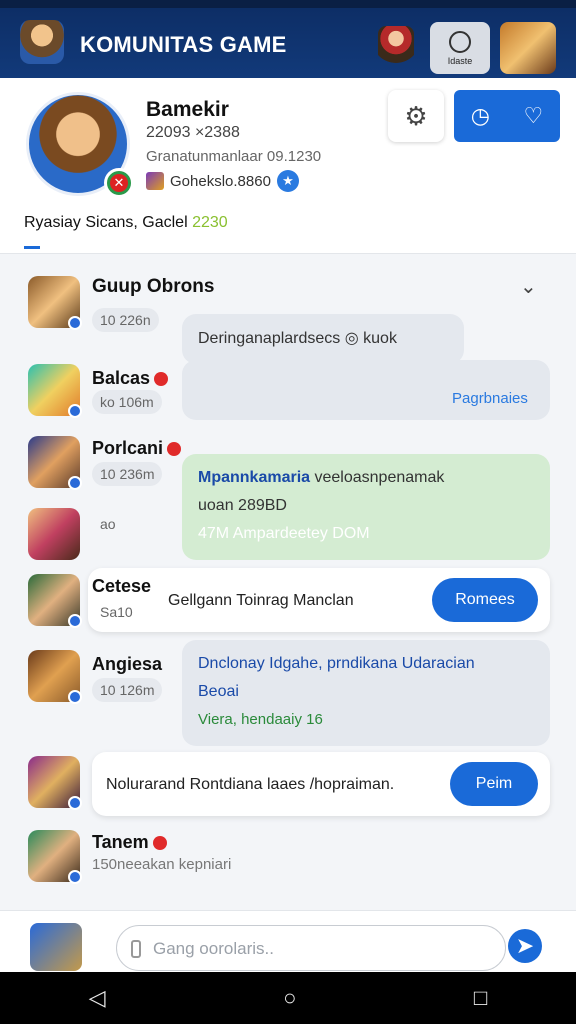  Describe the element at coordinates (485, 600) in the screenshot. I see `join-button: Romees` at that location.